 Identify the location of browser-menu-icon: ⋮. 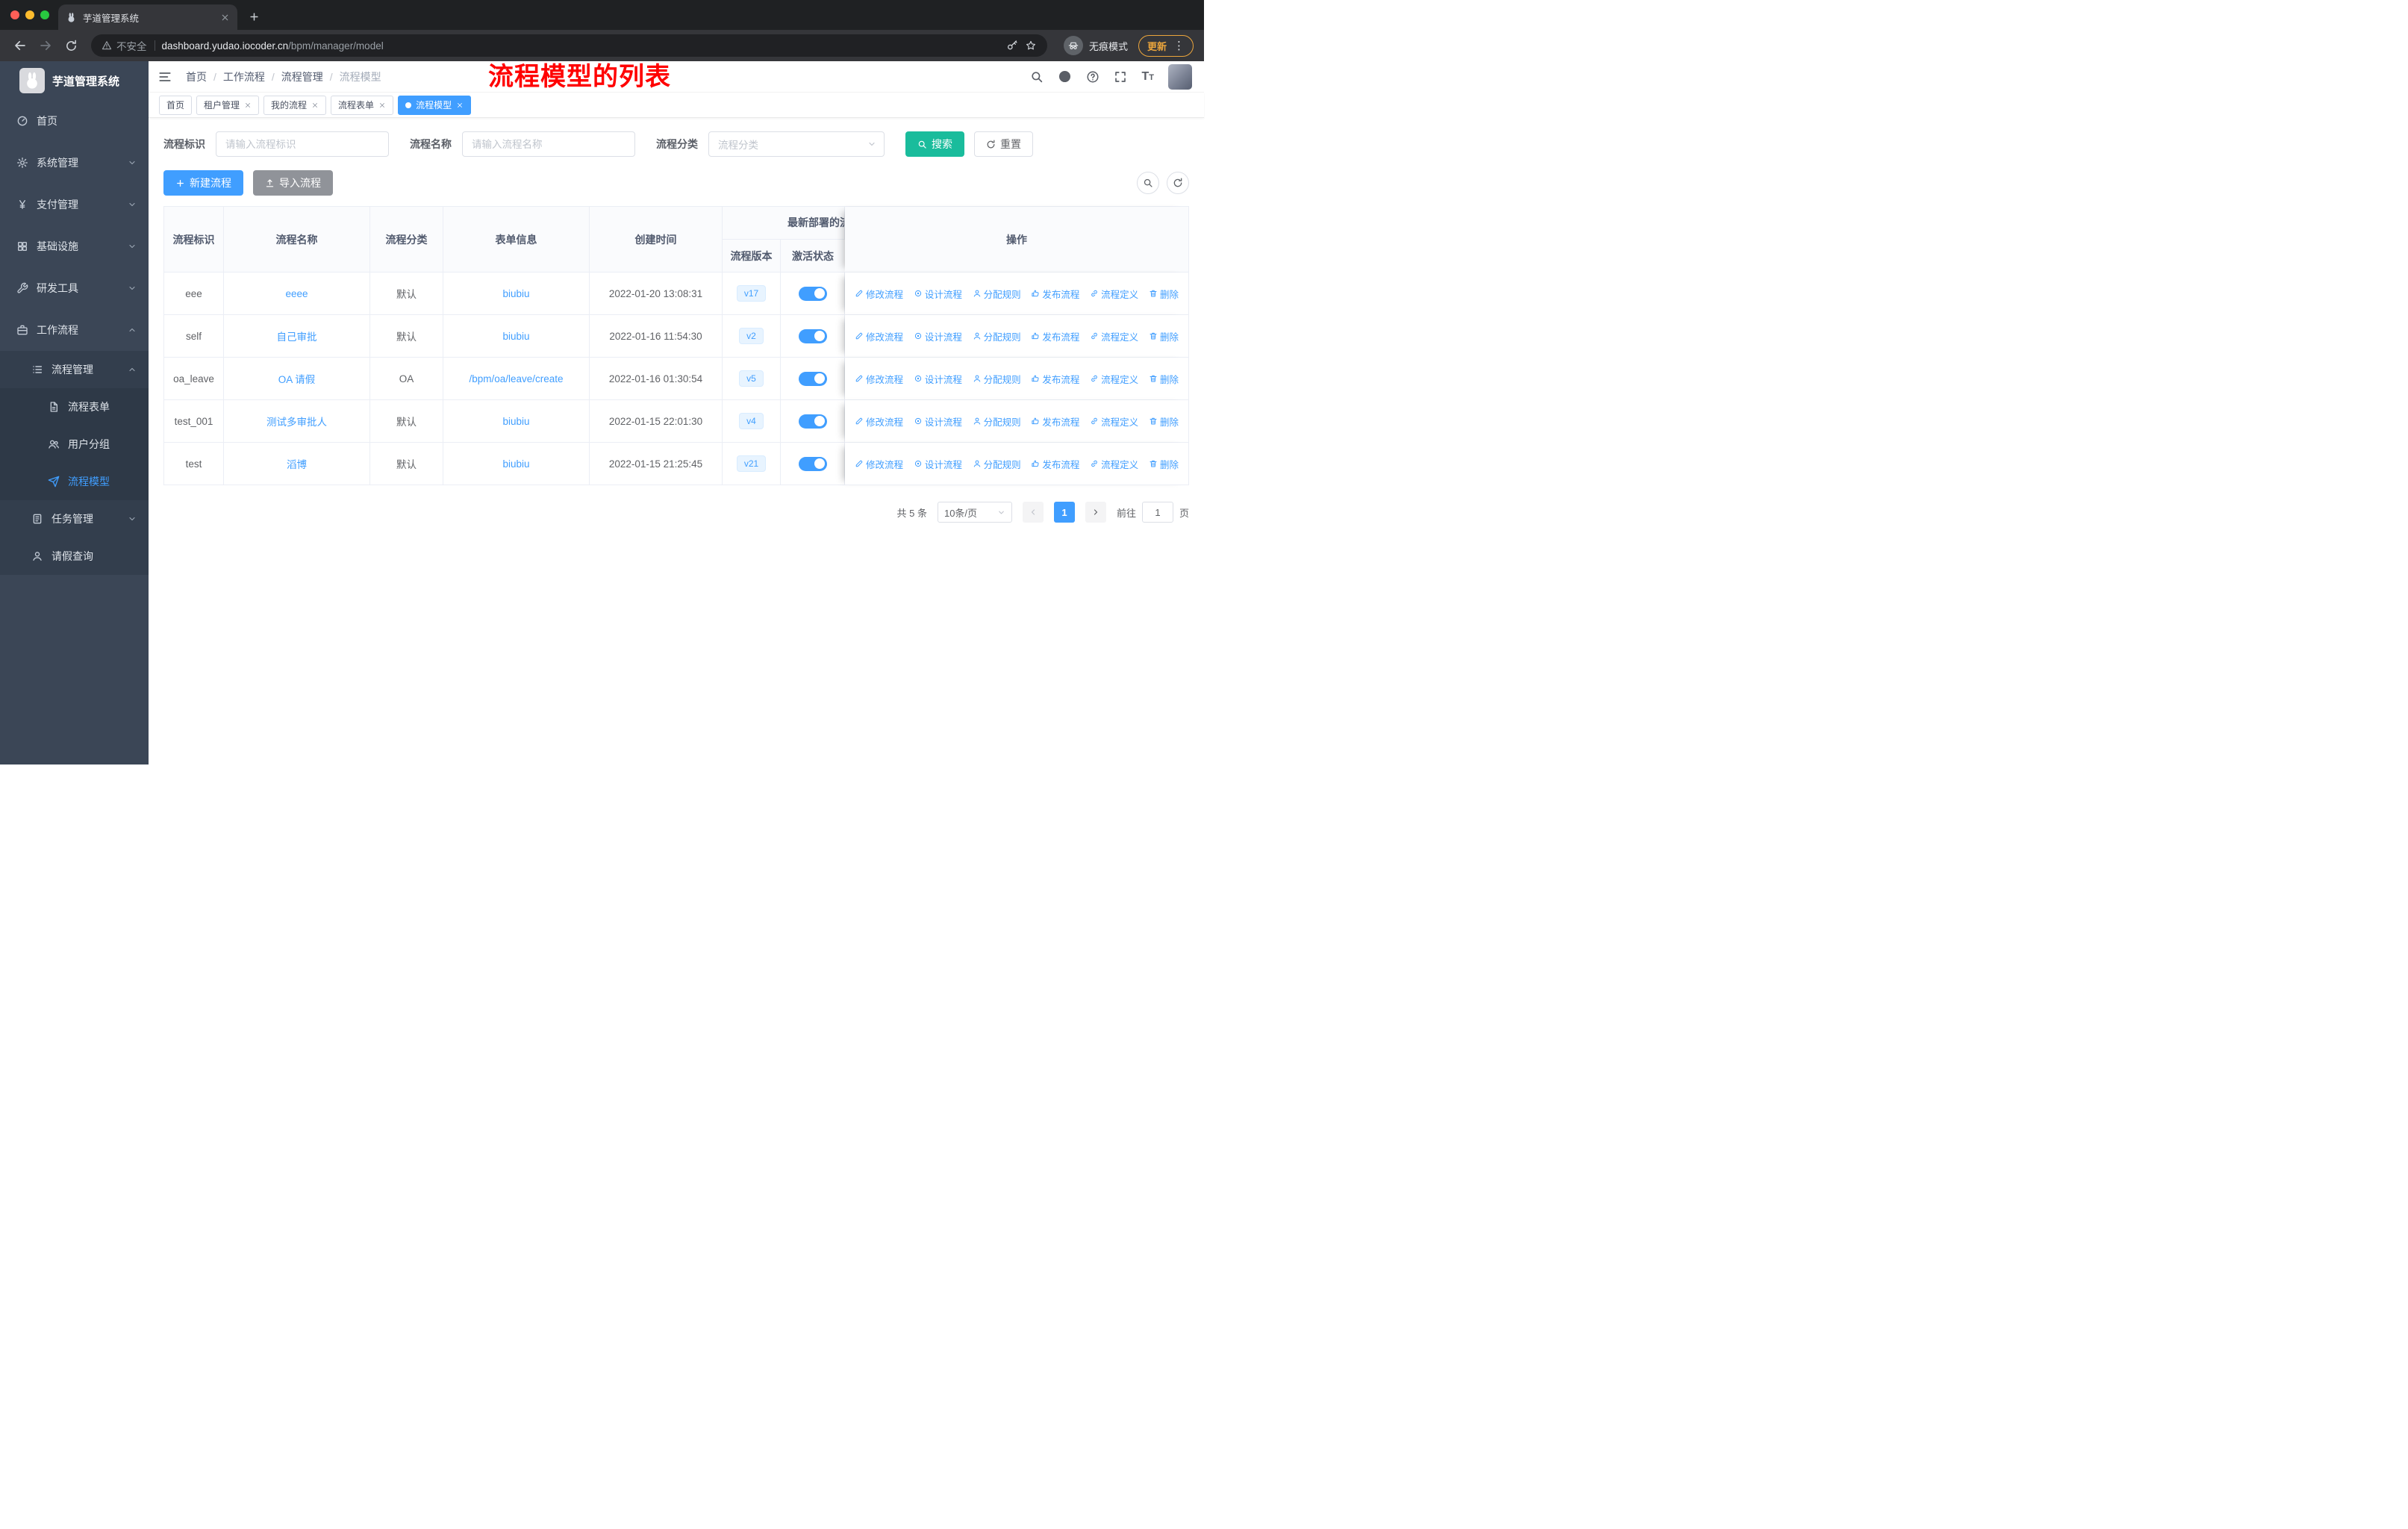
(1179, 46).